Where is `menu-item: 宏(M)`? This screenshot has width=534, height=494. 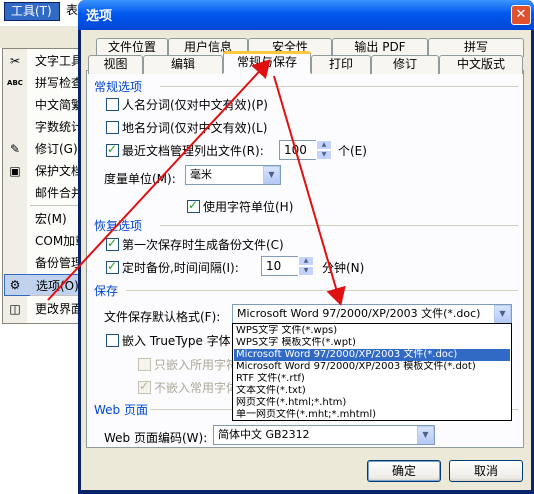
menu-item: 宏(M) is located at coordinates (53, 219).